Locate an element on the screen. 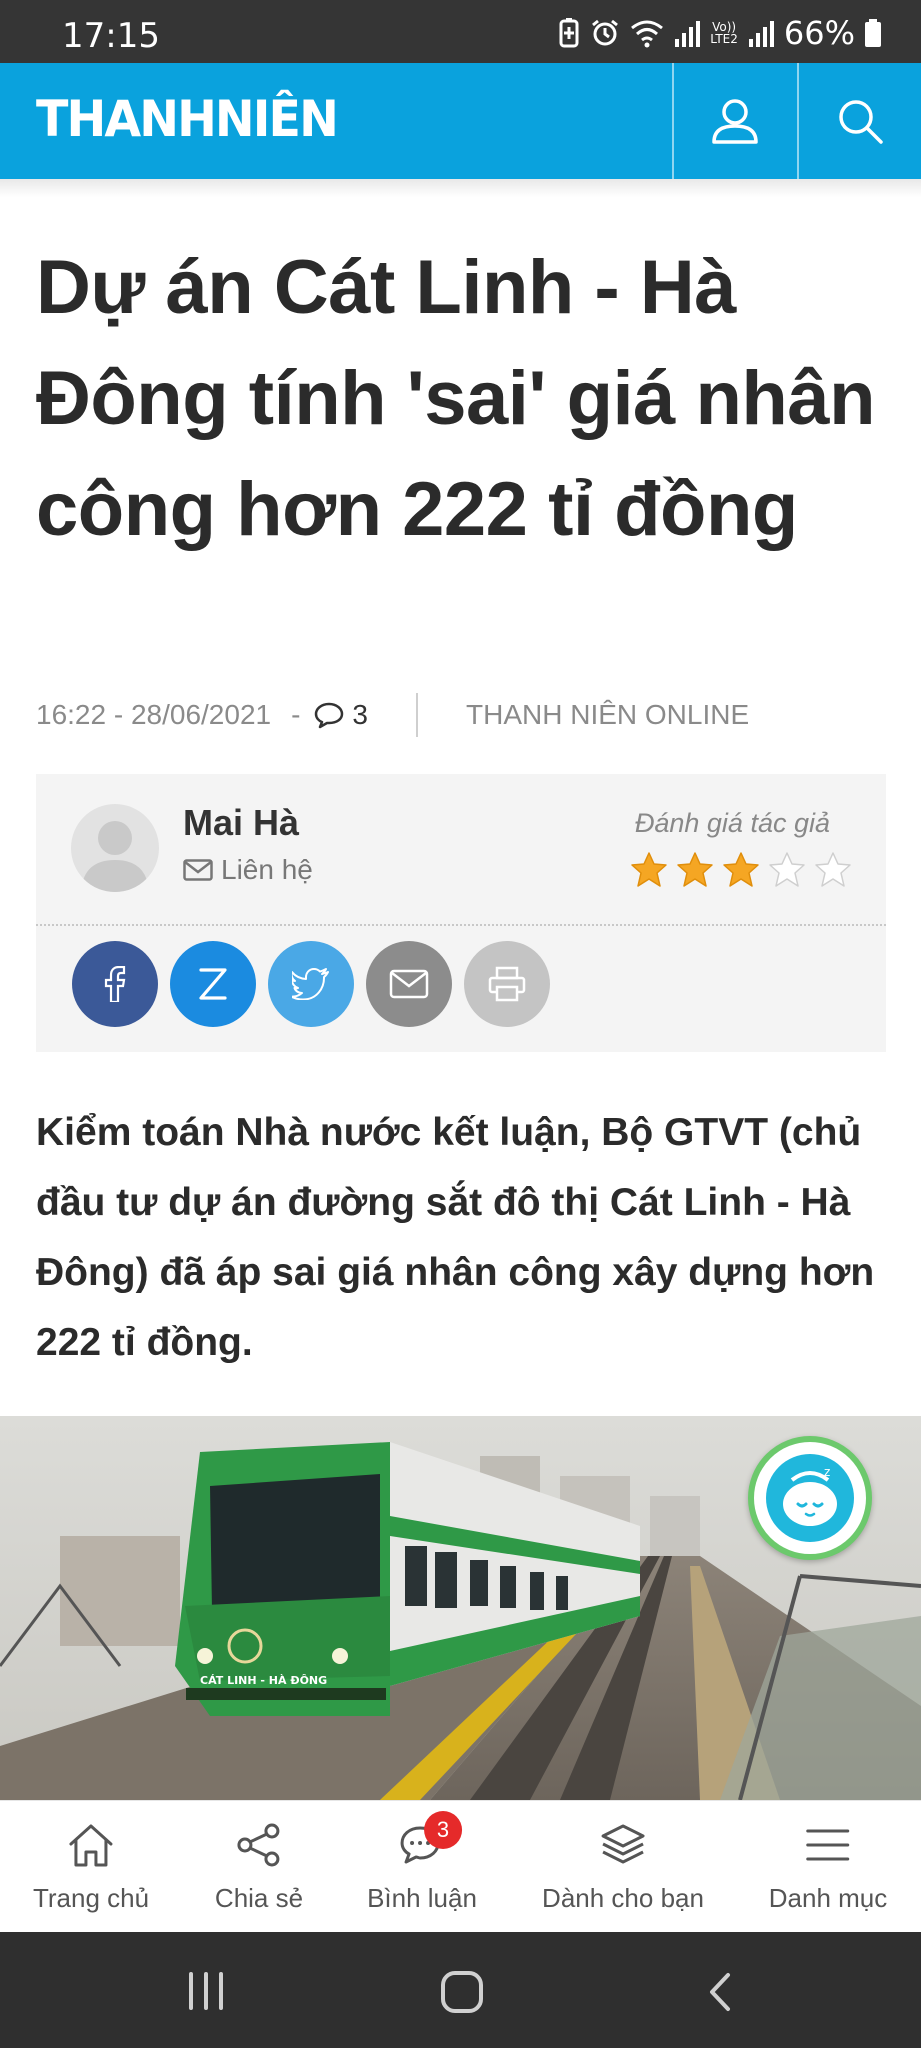 This screenshot has width=921, height=2048. author-avatar is located at coordinates (115, 848).